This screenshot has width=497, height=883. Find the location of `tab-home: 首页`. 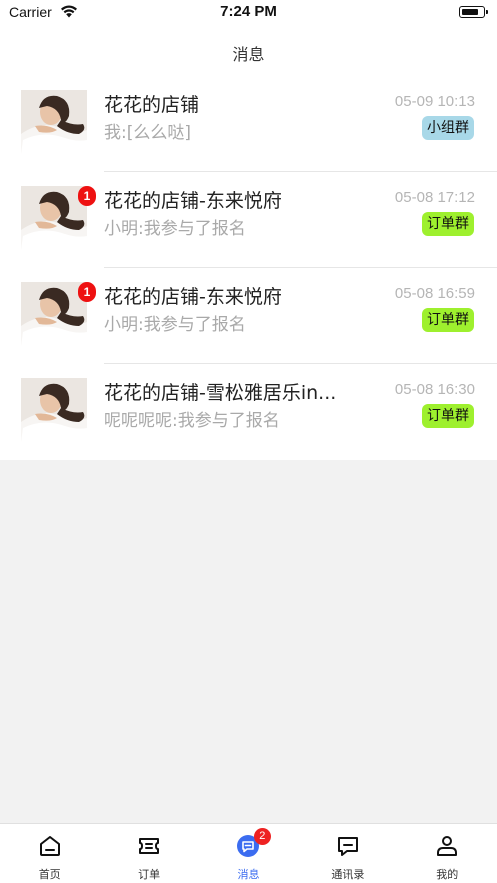

tab-home: 首页 is located at coordinates (49, 853).